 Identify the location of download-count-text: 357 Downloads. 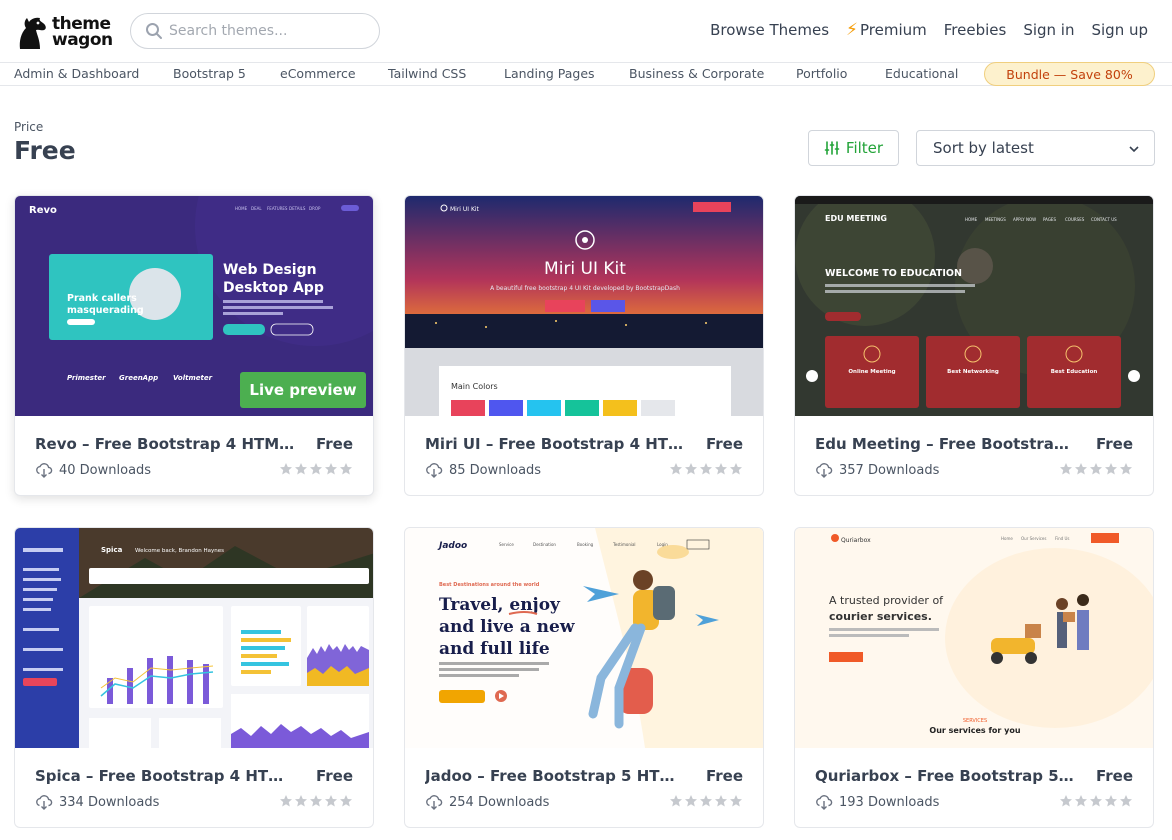
(889, 470).